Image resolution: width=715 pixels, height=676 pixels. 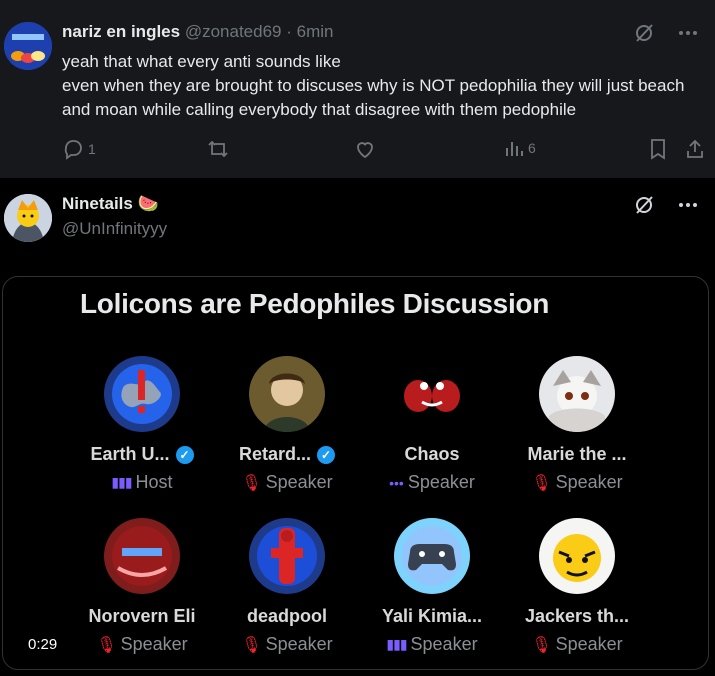 I want to click on timestamp: 6min, so click(x=315, y=31).